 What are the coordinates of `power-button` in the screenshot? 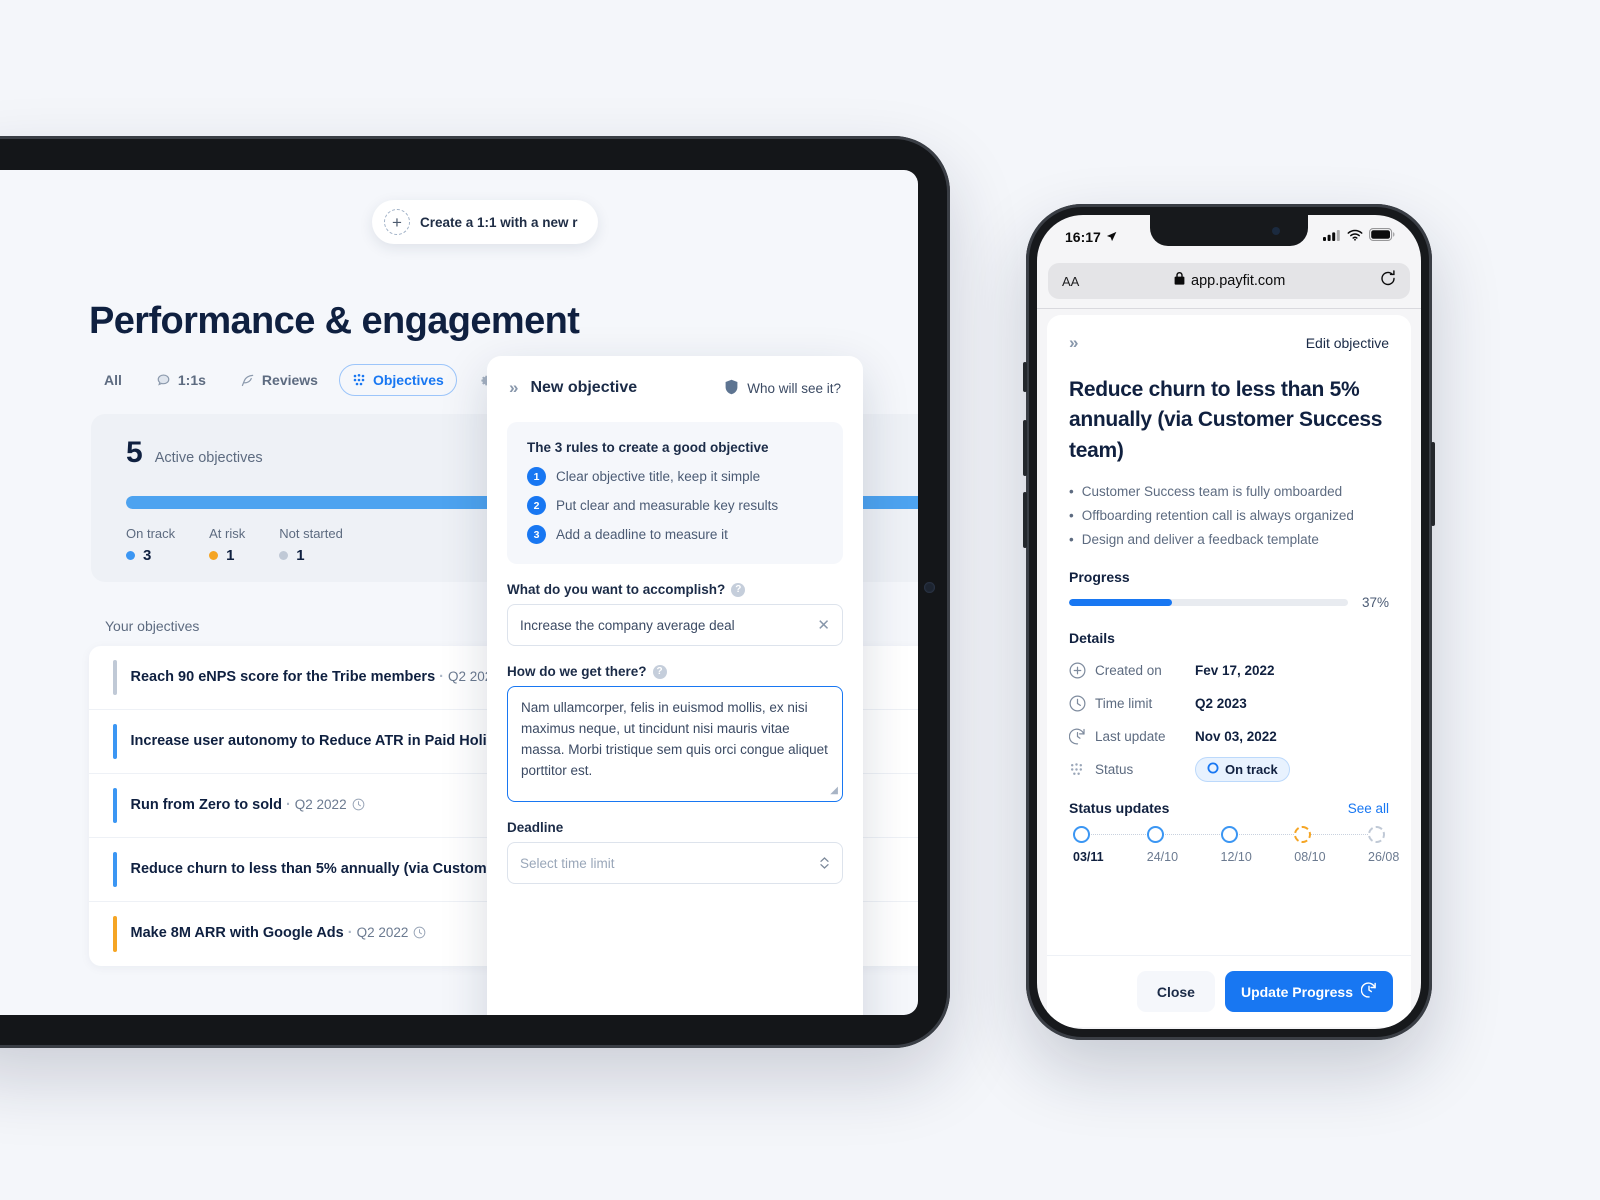 It's located at (1433, 484).